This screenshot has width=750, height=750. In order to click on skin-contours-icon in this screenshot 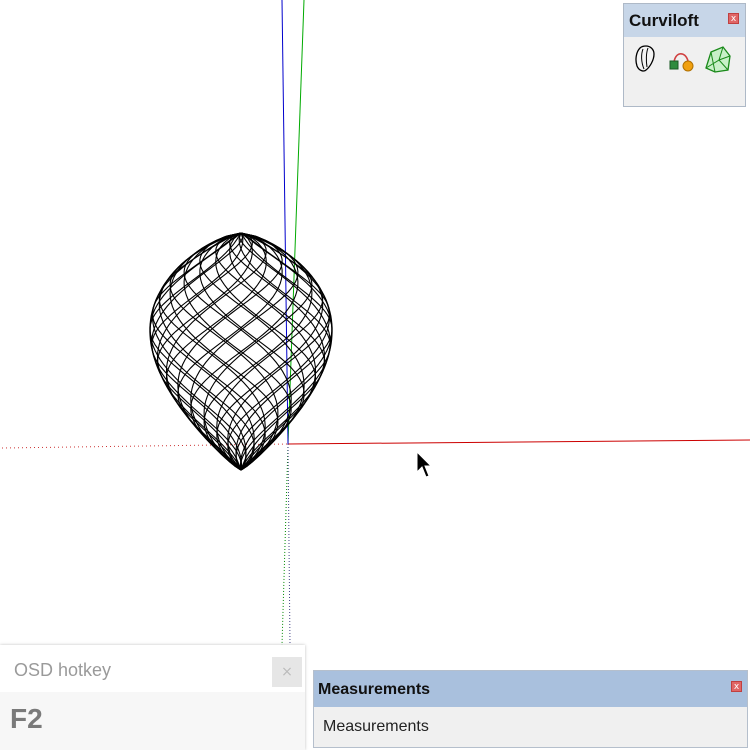, I will do `click(681, 62)`.